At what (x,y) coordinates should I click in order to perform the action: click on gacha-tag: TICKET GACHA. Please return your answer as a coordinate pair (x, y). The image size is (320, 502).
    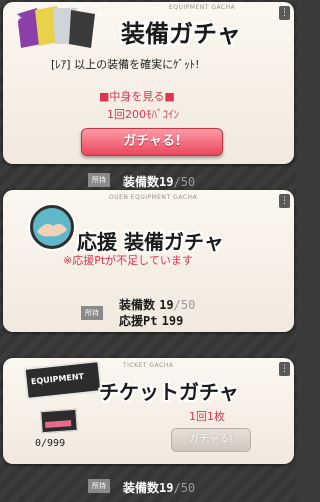
    Looking at the image, I should click on (148, 365).